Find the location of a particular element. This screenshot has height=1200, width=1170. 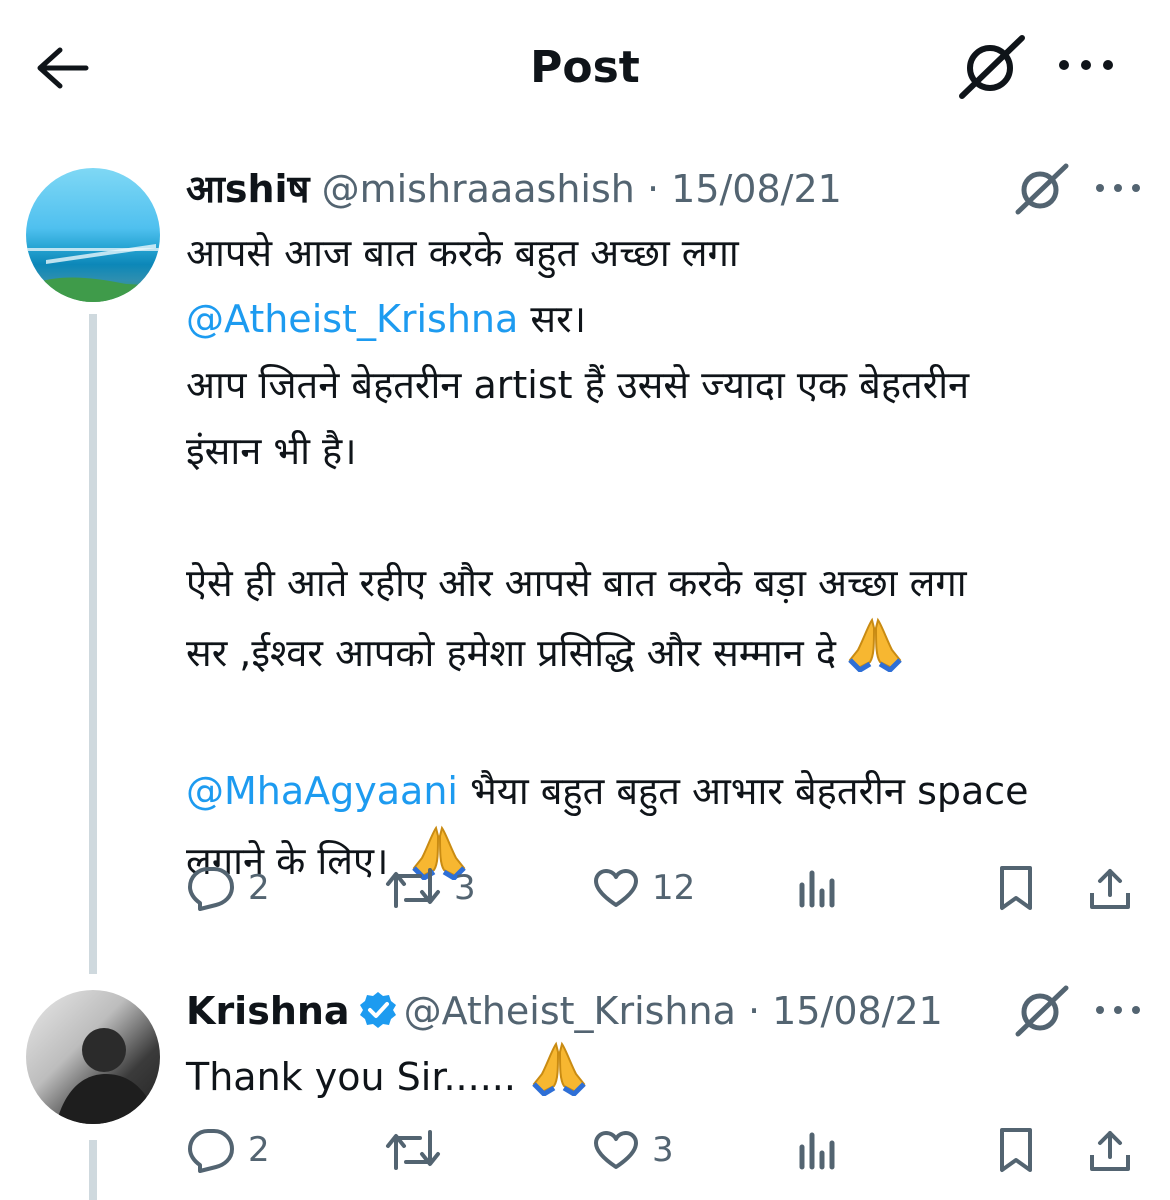

tweet-meta: Krishna @Atheist_Krishna · 15/08/21 is located at coordinates (564, 1011).